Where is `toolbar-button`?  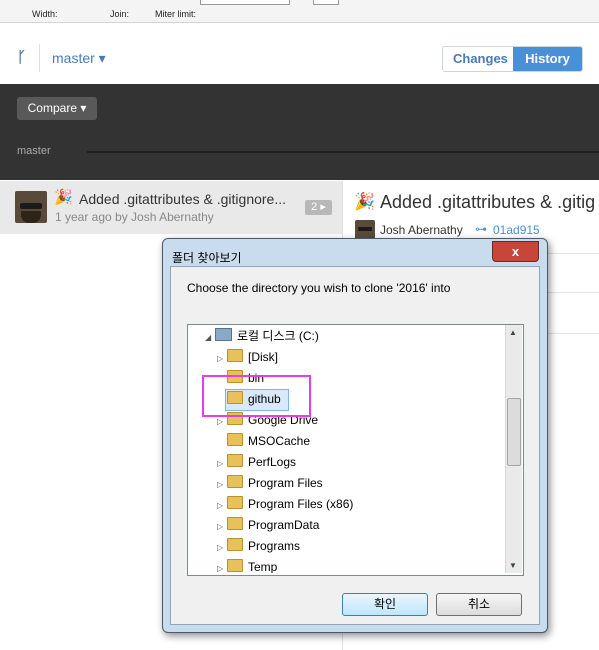
toolbar-button is located at coordinates (326, 2).